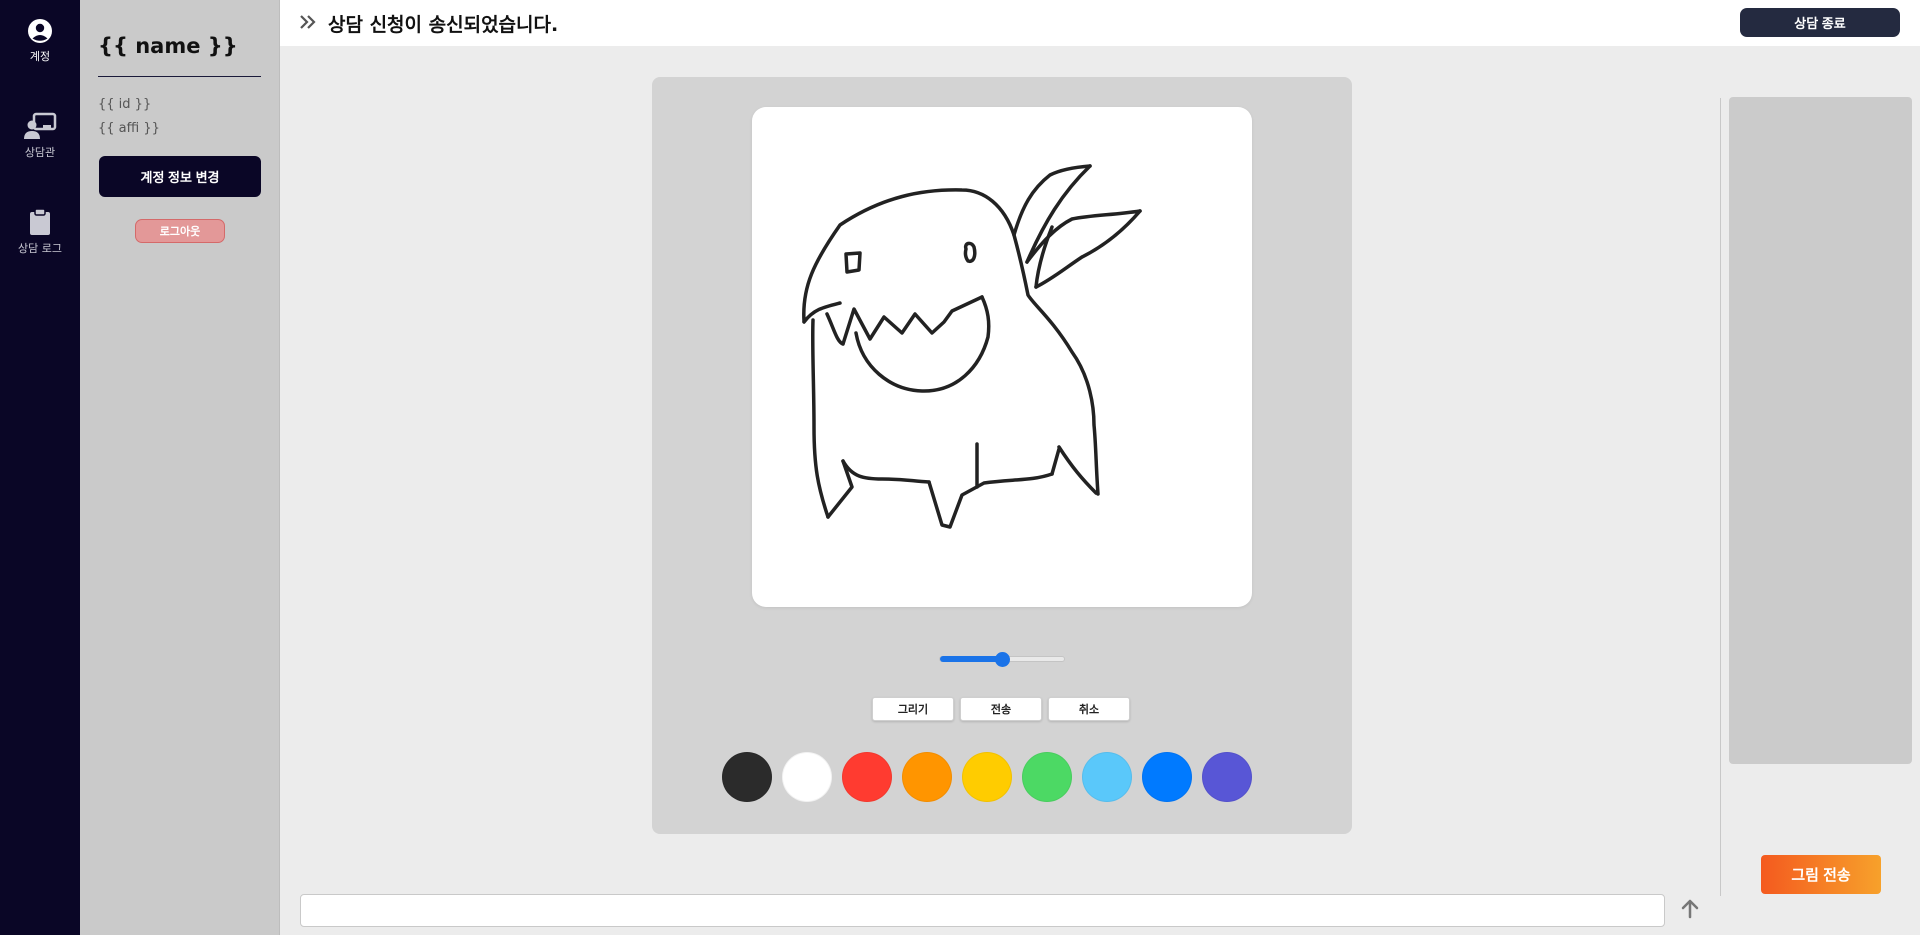 This screenshot has height=935, width=1920. Describe the element at coordinates (180, 176) in the screenshot. I see `edit-account-button: 계정 정보 변경` at that location.